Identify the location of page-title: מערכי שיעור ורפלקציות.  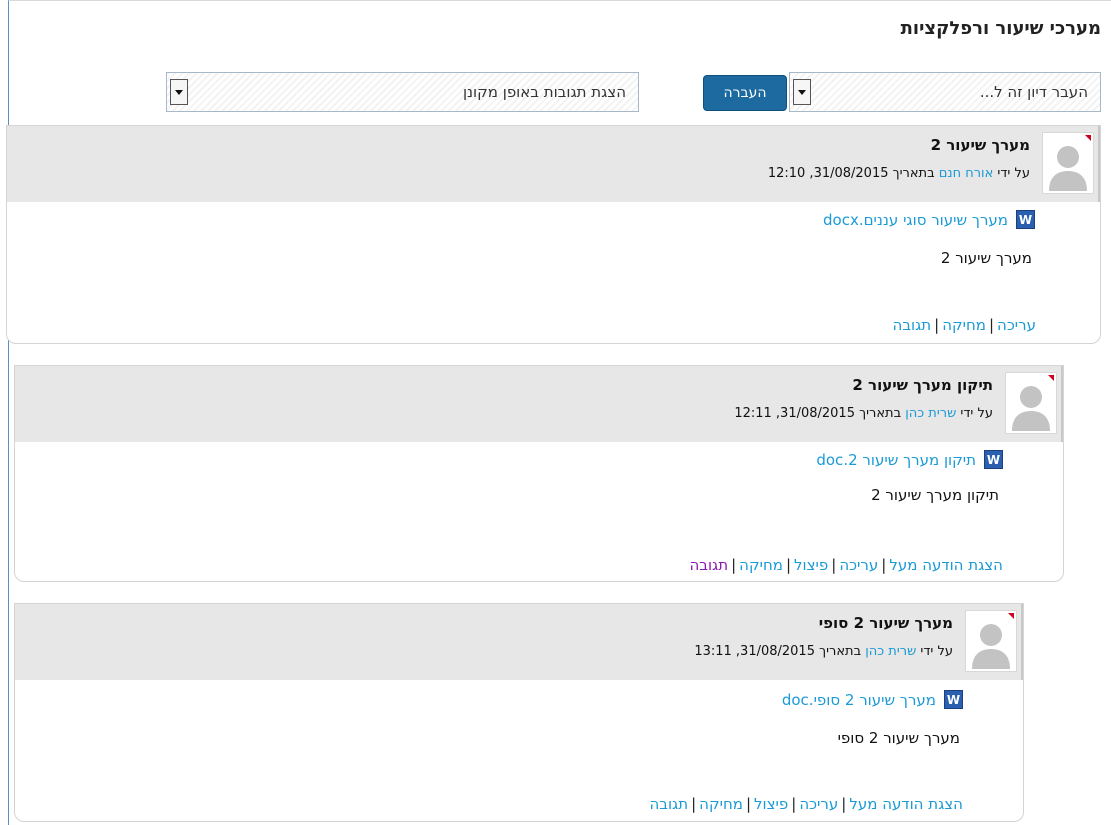
(1000, 28).